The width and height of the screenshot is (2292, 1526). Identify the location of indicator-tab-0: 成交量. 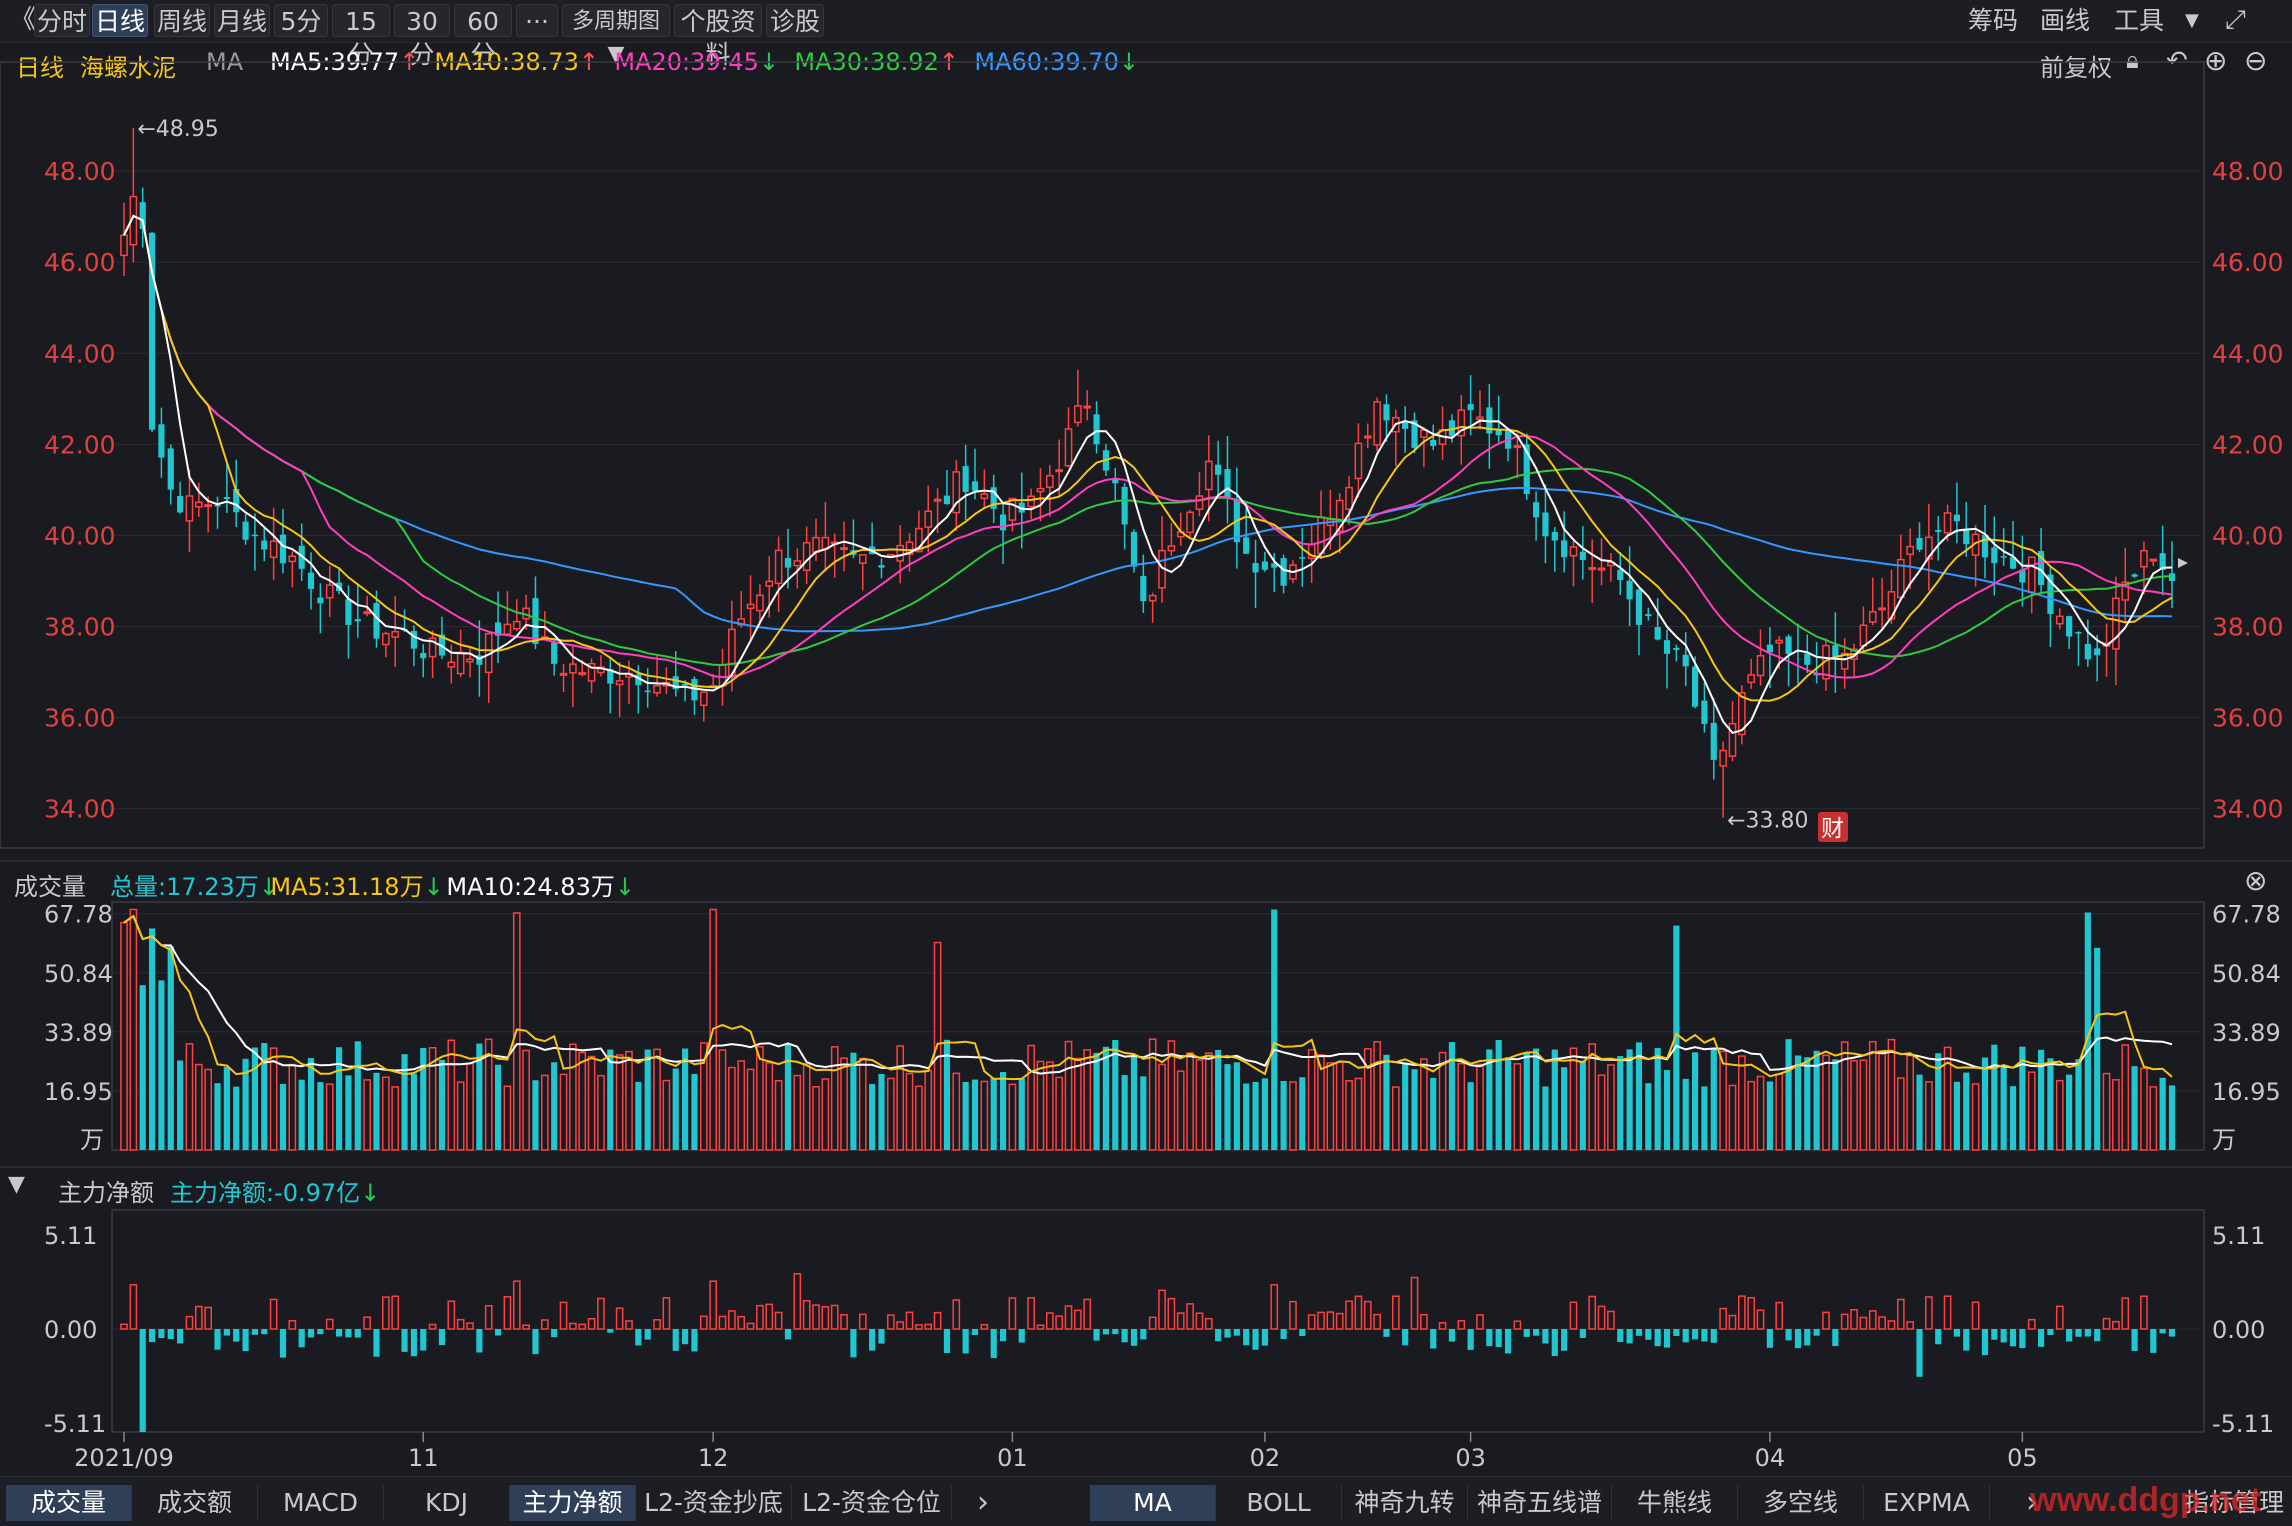
(69, 1503).